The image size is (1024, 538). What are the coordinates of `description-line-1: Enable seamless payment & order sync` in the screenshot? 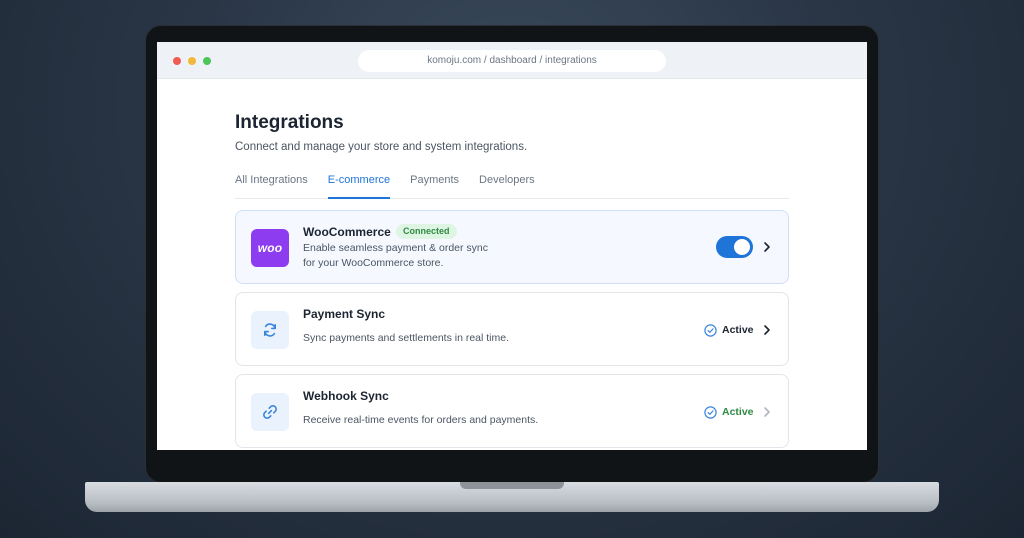 It's located at (396, 248).